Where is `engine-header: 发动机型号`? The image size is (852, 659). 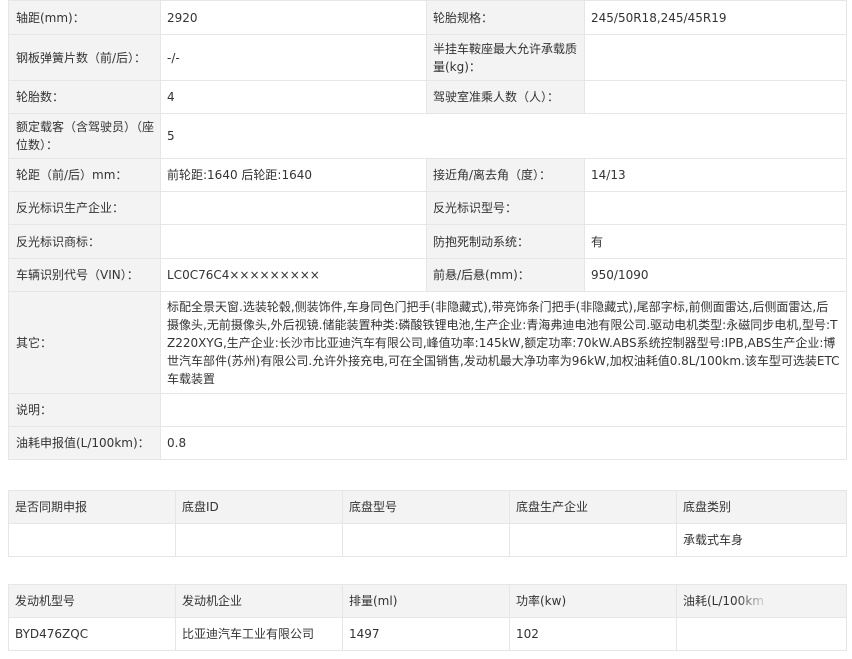
engine-header: 发动机型号 is located at coordinates (92, 601).